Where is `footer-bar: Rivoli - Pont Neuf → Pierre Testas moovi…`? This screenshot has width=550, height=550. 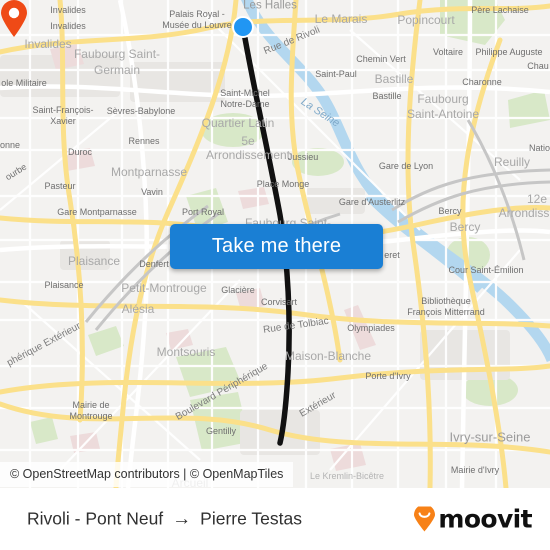
footer-bar: Rivoli - Pont Neuf → Pierre Testas moovi… is located at coordinates (275, 519).